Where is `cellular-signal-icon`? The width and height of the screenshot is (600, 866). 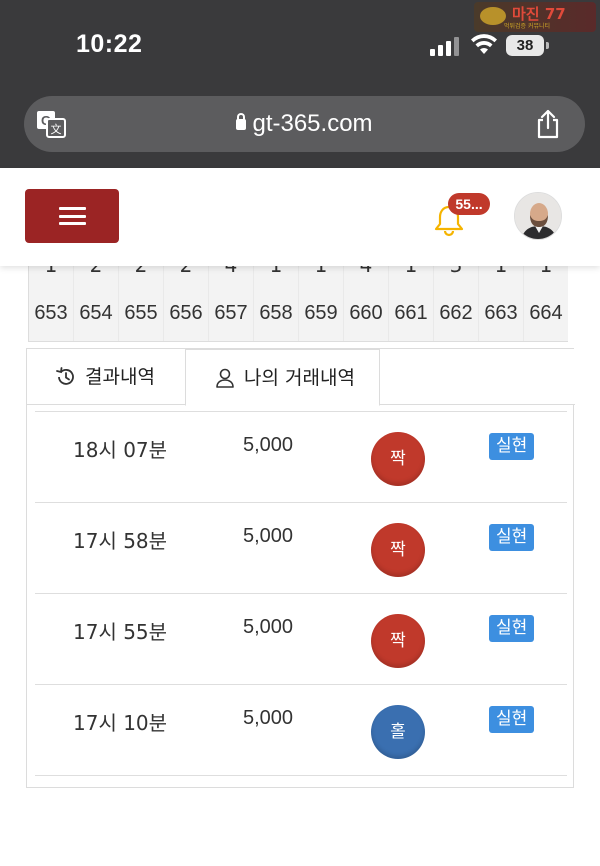
cellular-signal-icon is located at coordinates (445, 46).